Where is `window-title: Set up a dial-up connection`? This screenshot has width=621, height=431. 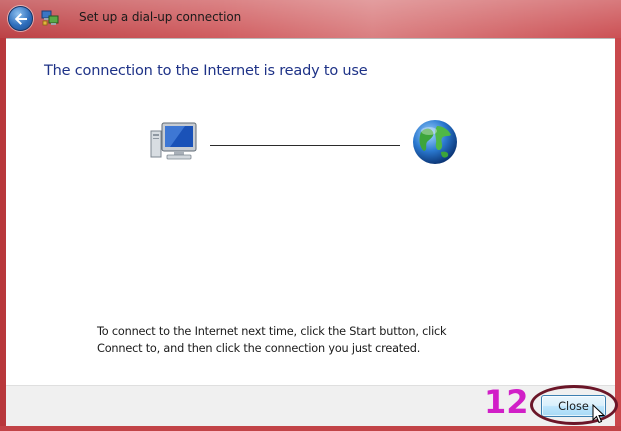 window-title: Set up a dial-up connection is located at coordinates (160, 17).